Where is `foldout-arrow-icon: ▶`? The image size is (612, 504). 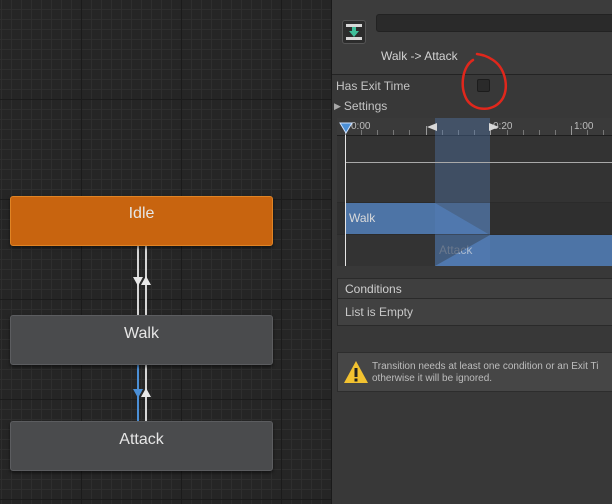 foldout-arrow-icon: ▶ is located at coordinates (337, 105).